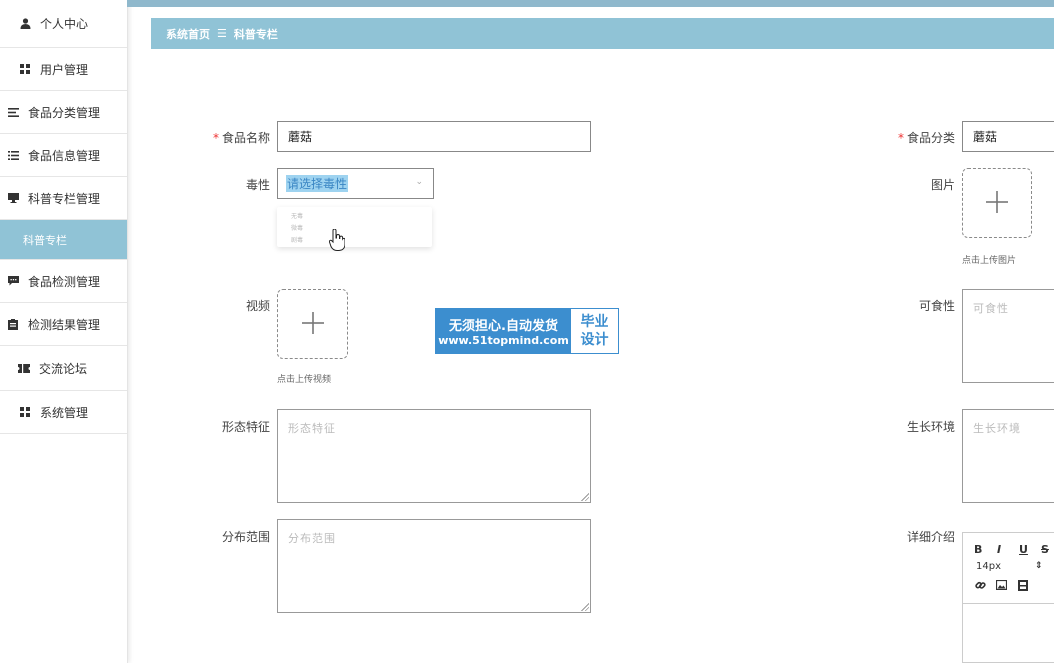 Image resolution: width=1054 pixels, height=663 pixels. What do you see at coordinates (926, 138) in the screenshot?
I see `food-category-label: * 食品分类` at bounding box center [926, 138].